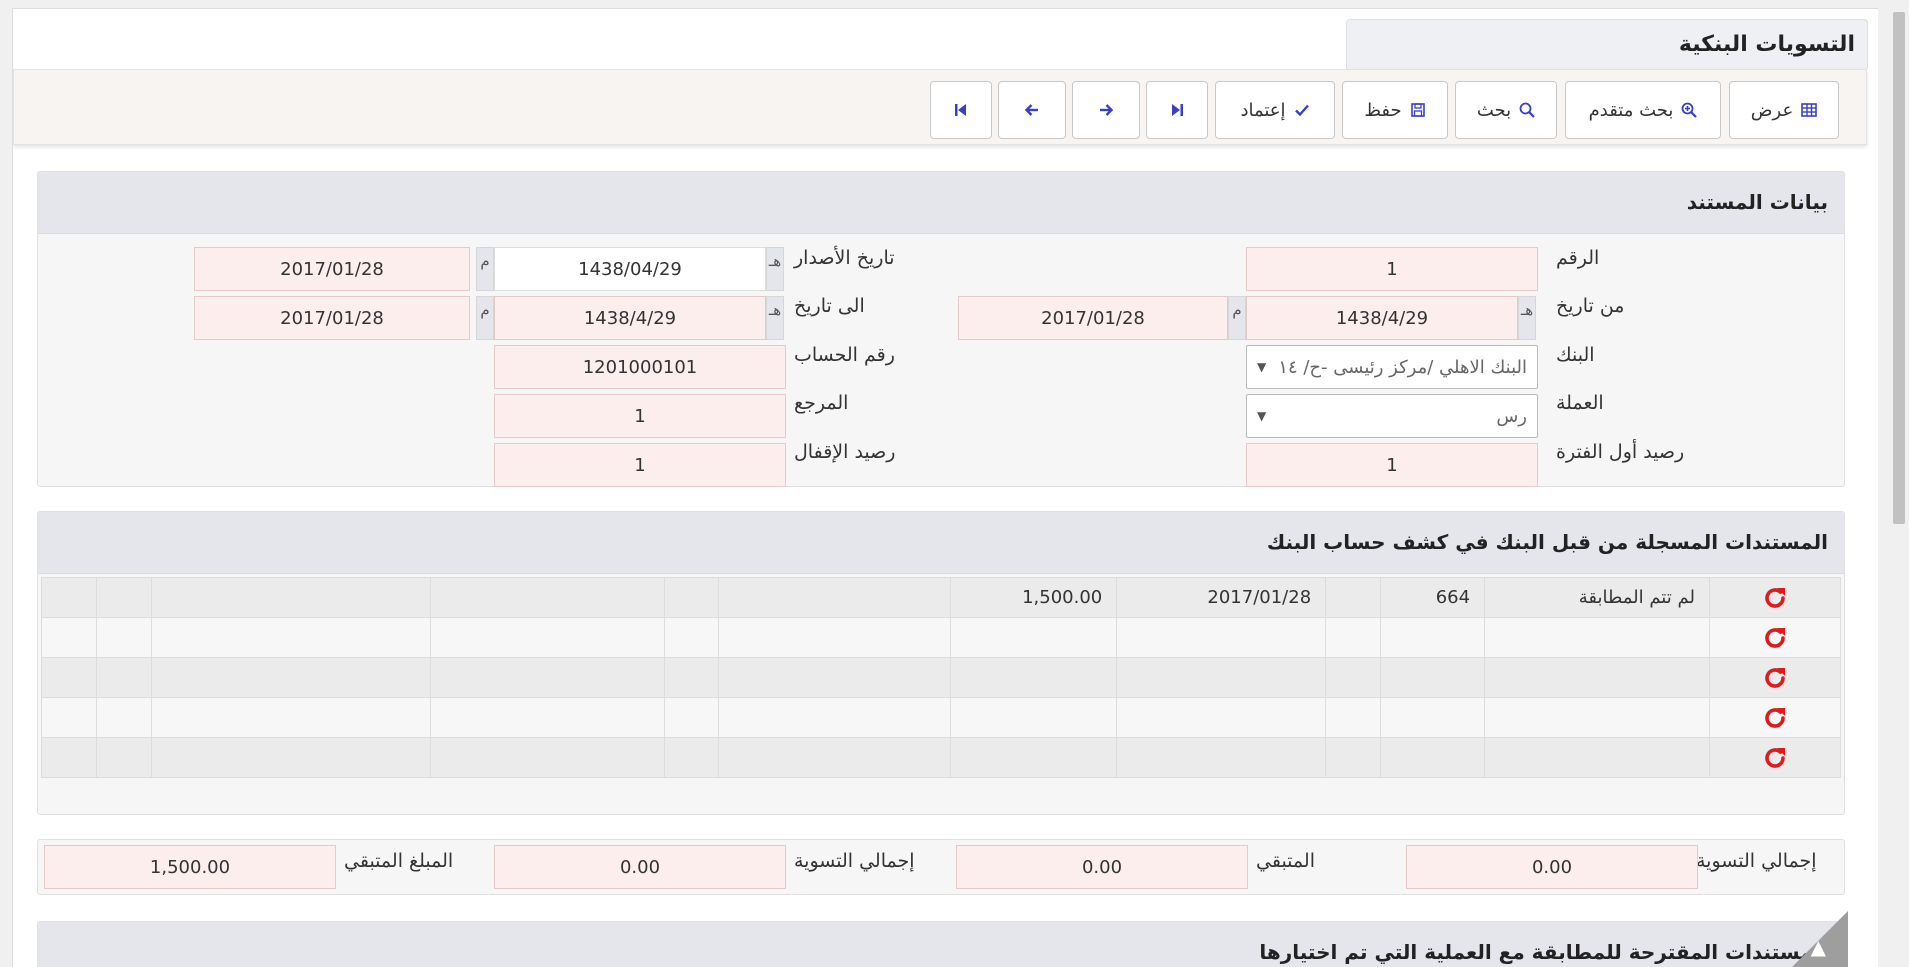  I want to click on advanced-search-button: بحث متقدم, so click(1643, 110).